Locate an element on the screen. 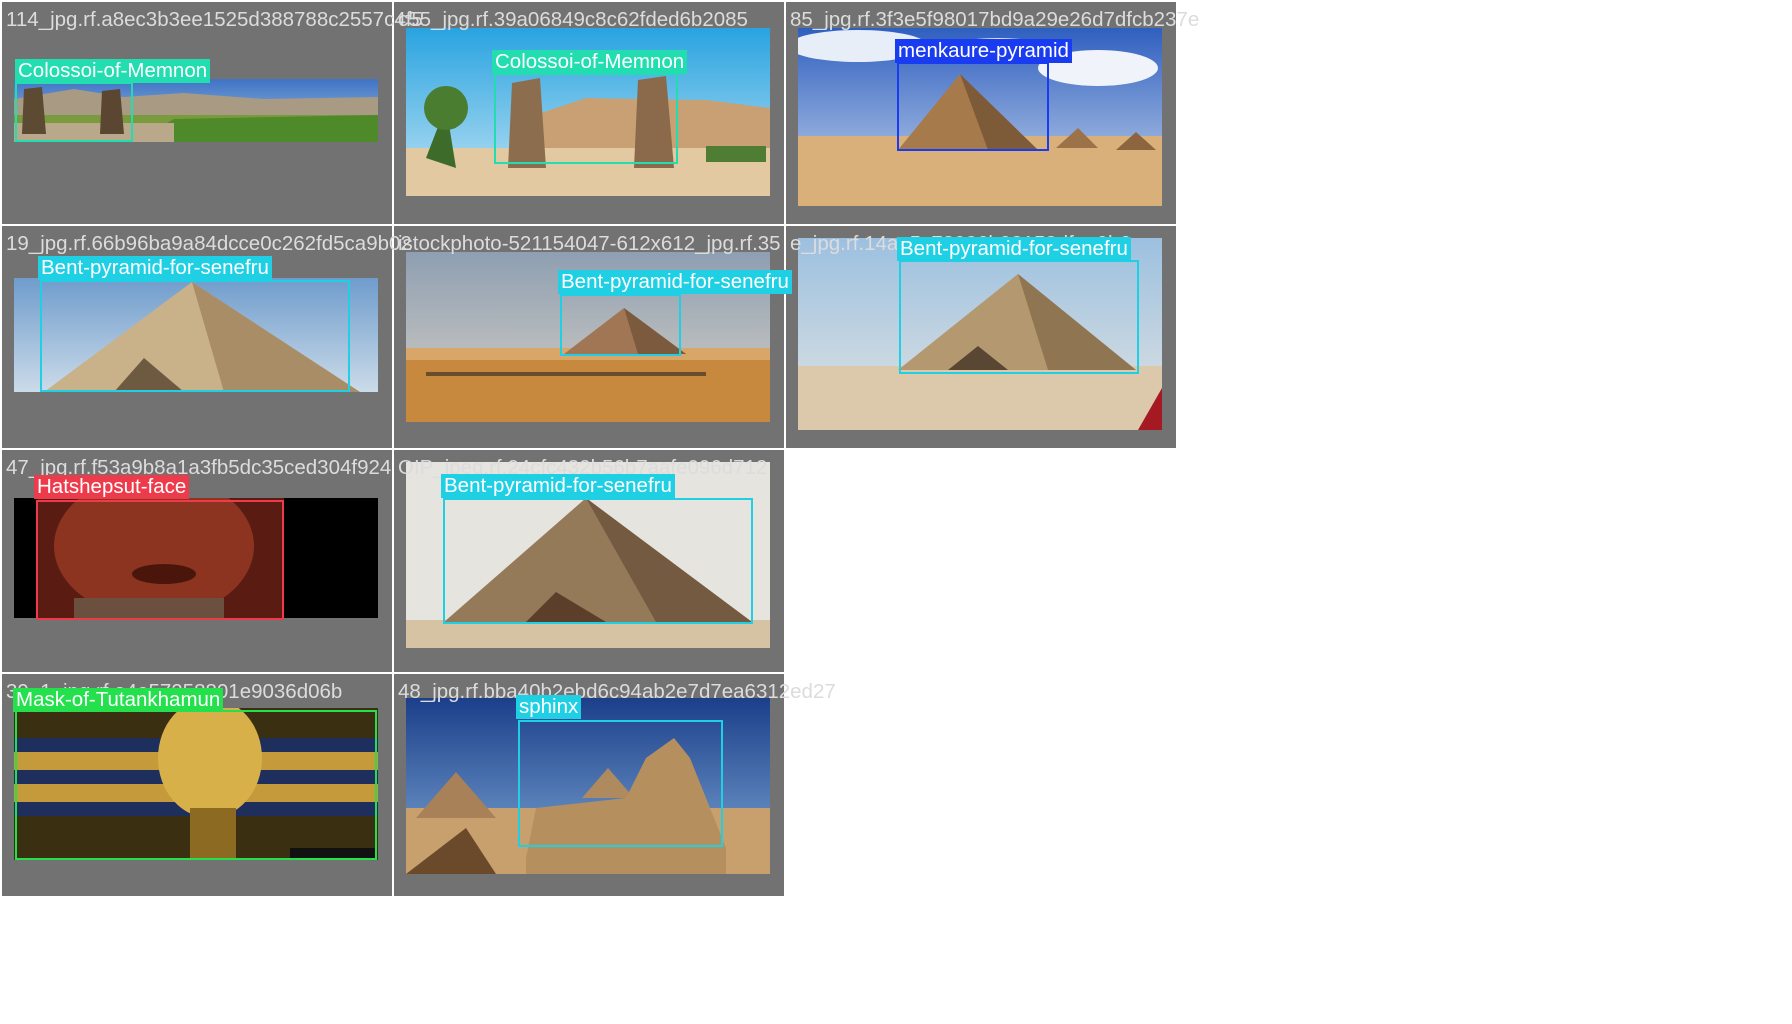  bbox-label-4: Bent-pyramid-for-senefru is located at coordinates (155, 268).